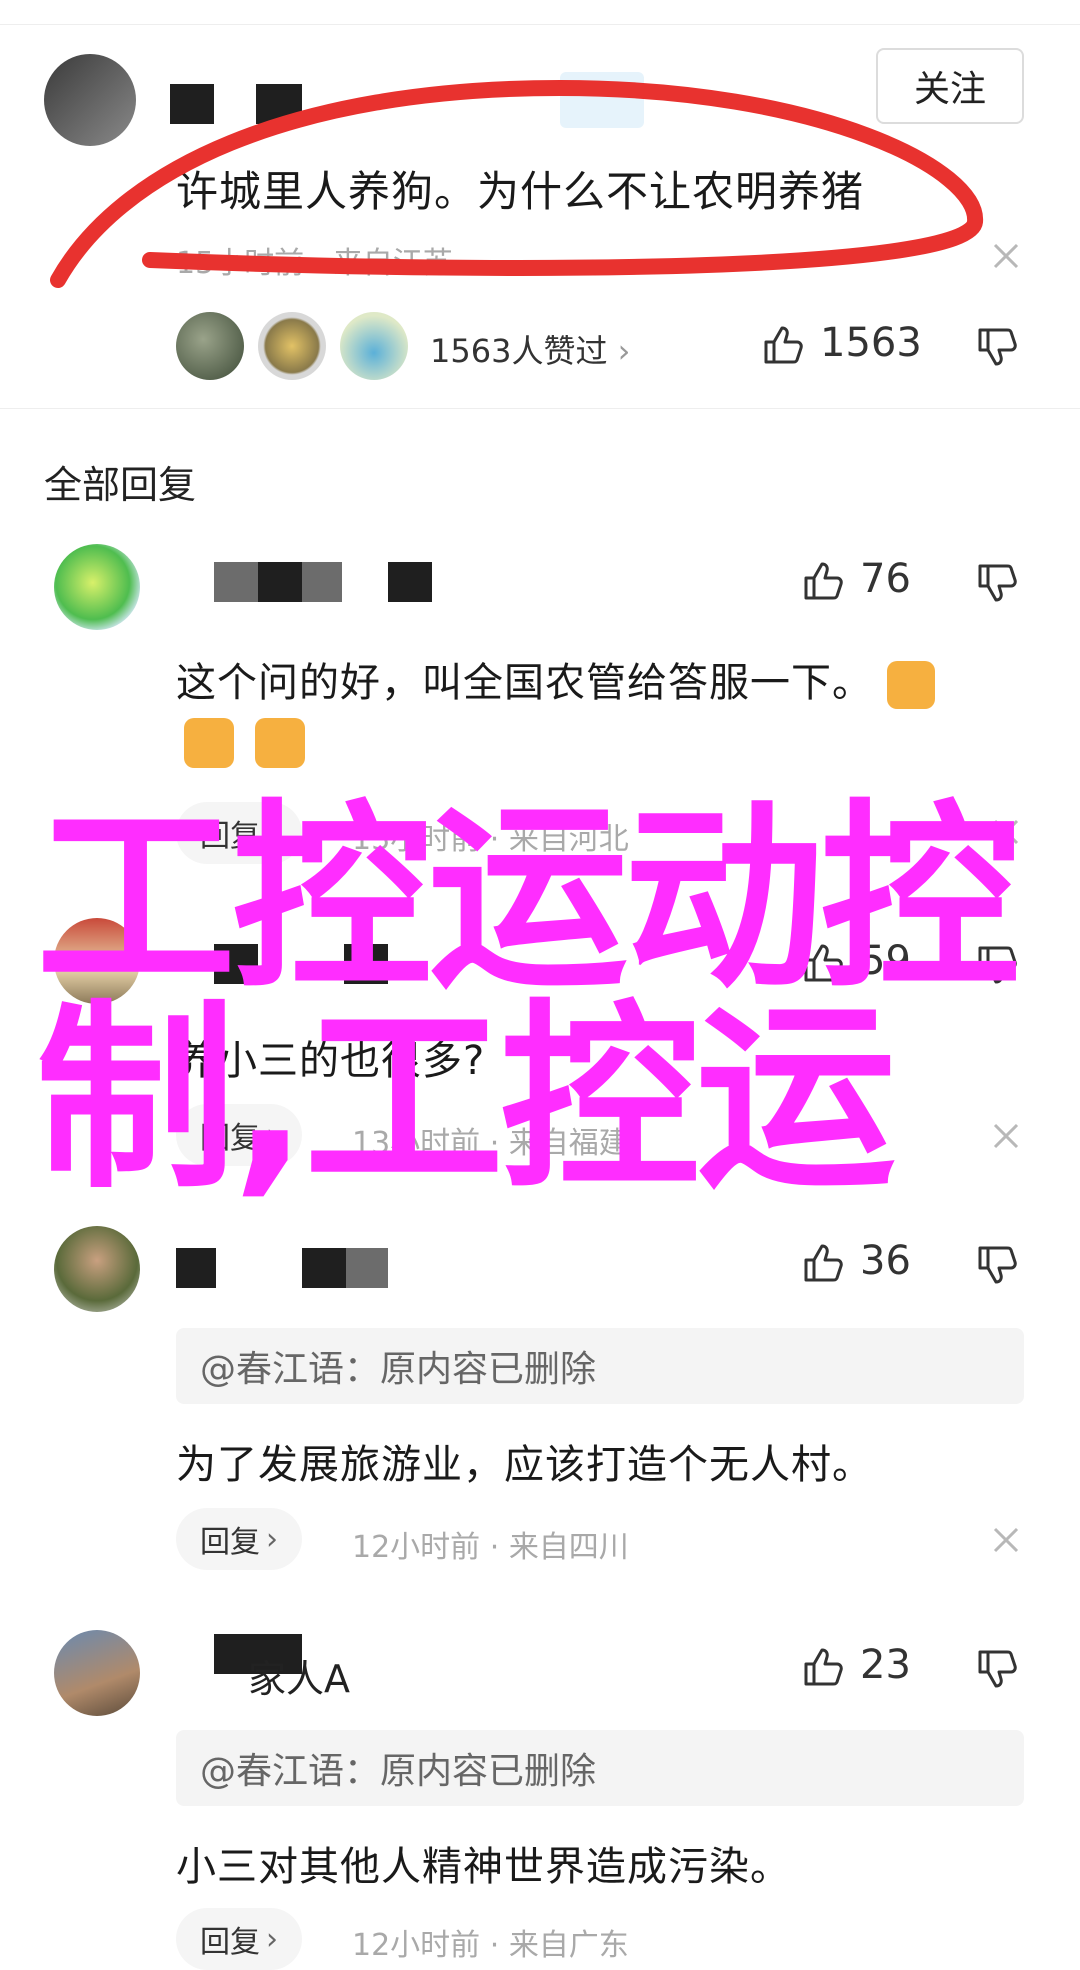 This screenshot has height=1970, width=1080. I want to click on comment-location: 来自四川, so click(568, 1547).